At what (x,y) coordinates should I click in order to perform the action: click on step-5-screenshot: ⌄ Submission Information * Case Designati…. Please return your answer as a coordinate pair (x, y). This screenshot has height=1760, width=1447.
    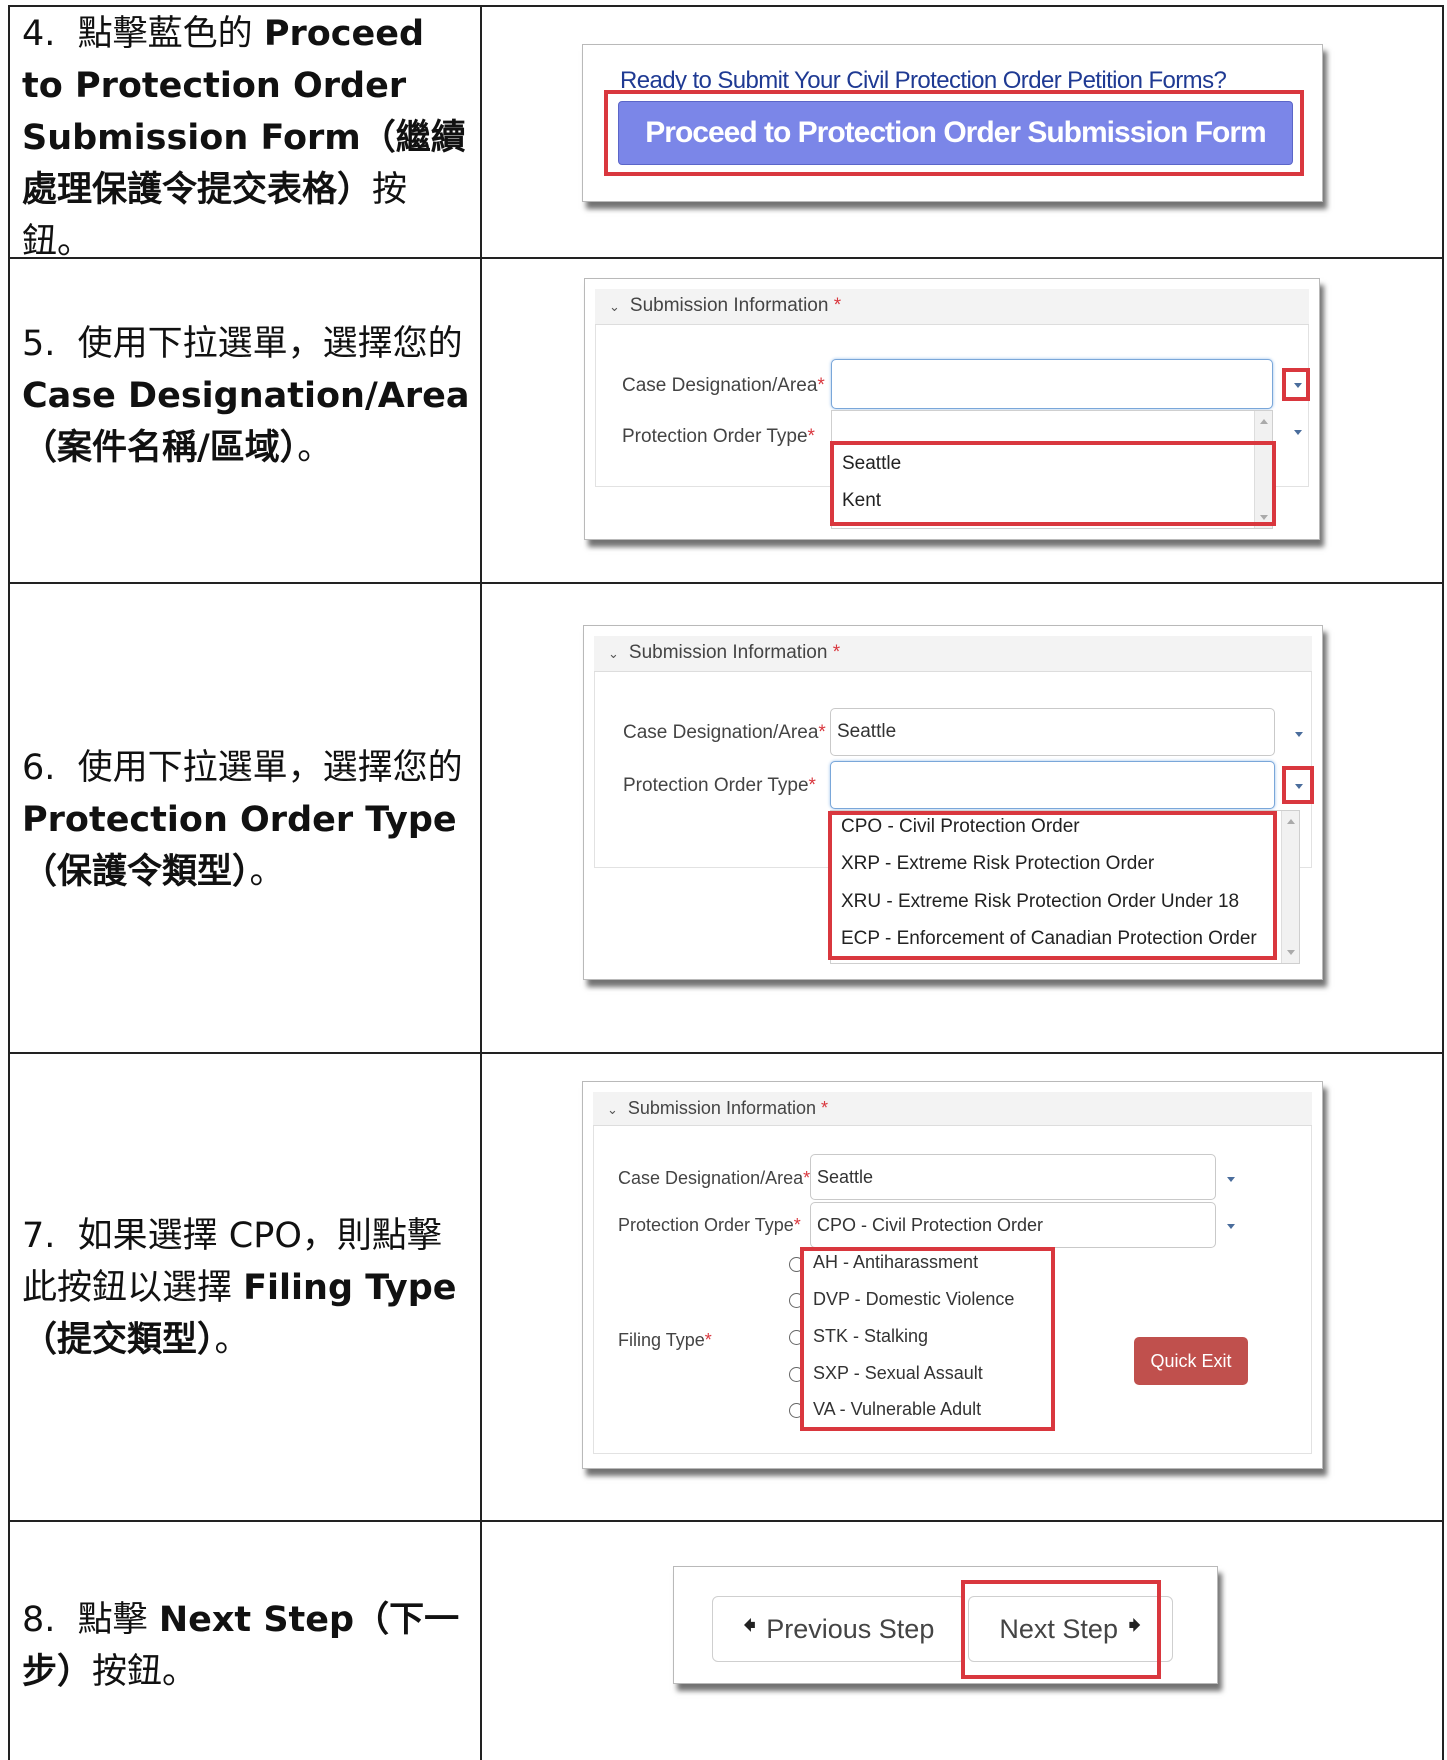
    Looking at the image, I should click on (952, 409).